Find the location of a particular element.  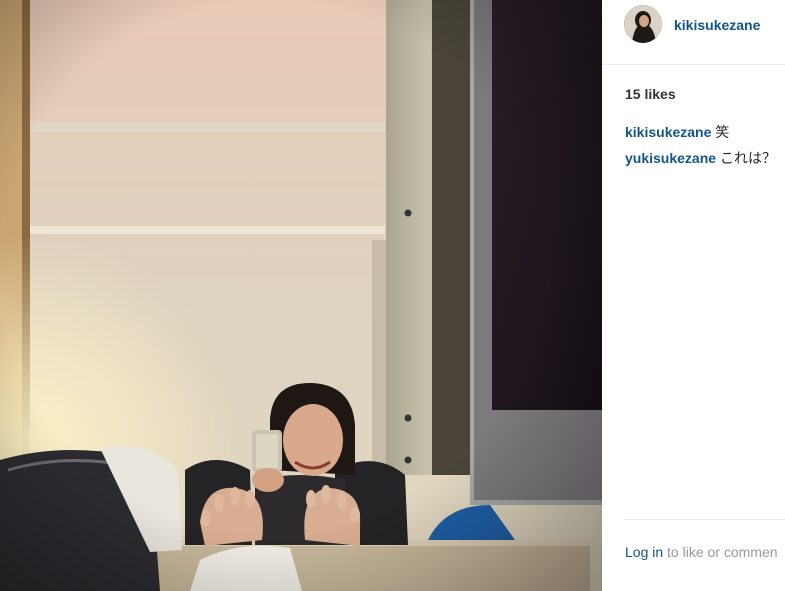

comment: yukisukezane これは？ is located at coordinates (700, 158).